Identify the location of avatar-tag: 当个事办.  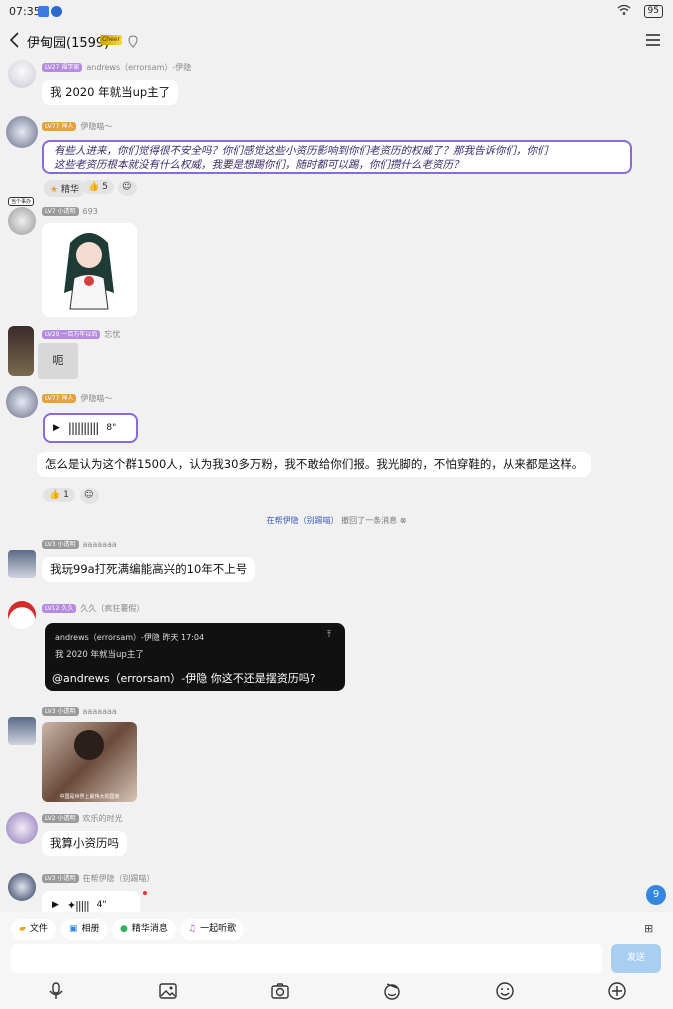
(21, 201).